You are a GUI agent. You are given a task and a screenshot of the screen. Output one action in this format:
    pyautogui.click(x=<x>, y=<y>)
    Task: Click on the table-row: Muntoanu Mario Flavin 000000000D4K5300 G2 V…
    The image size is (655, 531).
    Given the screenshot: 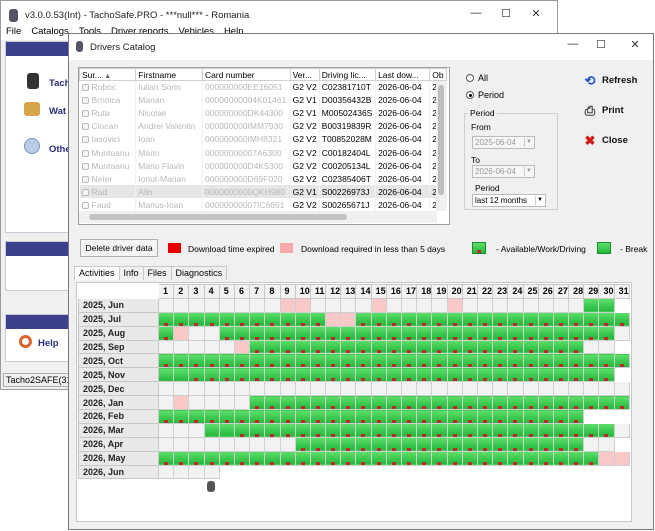 What is the action you would take?
    pyautogui.click(x=263, y=166)
    